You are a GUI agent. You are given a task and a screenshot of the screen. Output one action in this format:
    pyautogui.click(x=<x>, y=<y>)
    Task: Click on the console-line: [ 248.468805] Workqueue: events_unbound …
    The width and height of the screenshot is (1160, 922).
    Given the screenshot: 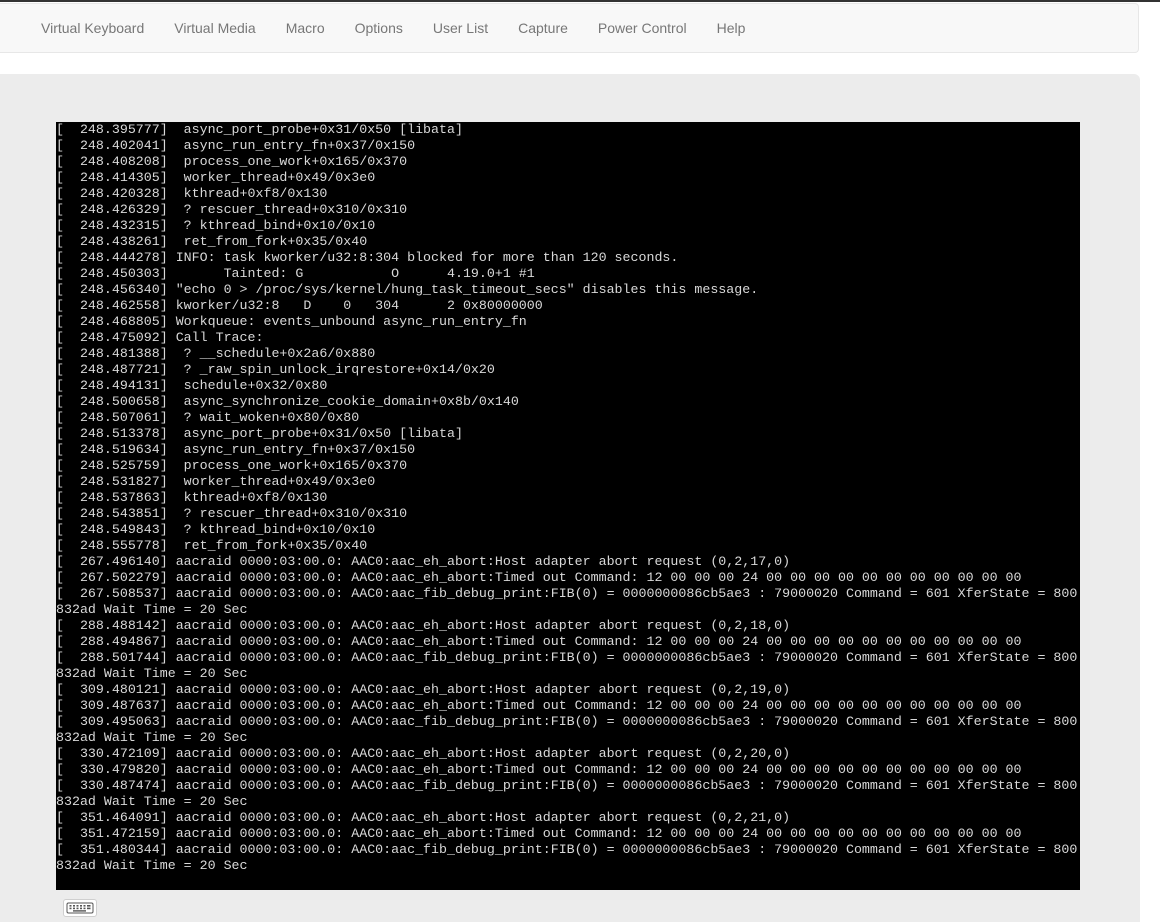 What is the action you would take?
    pyautogui.click(x=291, y=321)
    